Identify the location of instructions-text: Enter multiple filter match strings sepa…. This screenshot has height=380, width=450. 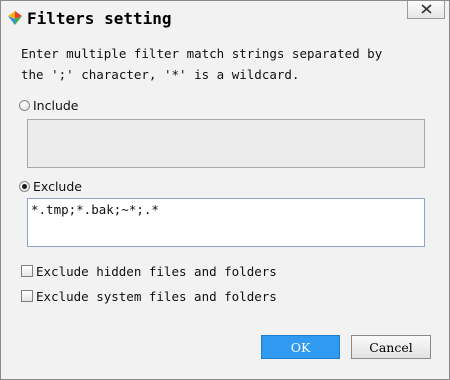
(226, 64).